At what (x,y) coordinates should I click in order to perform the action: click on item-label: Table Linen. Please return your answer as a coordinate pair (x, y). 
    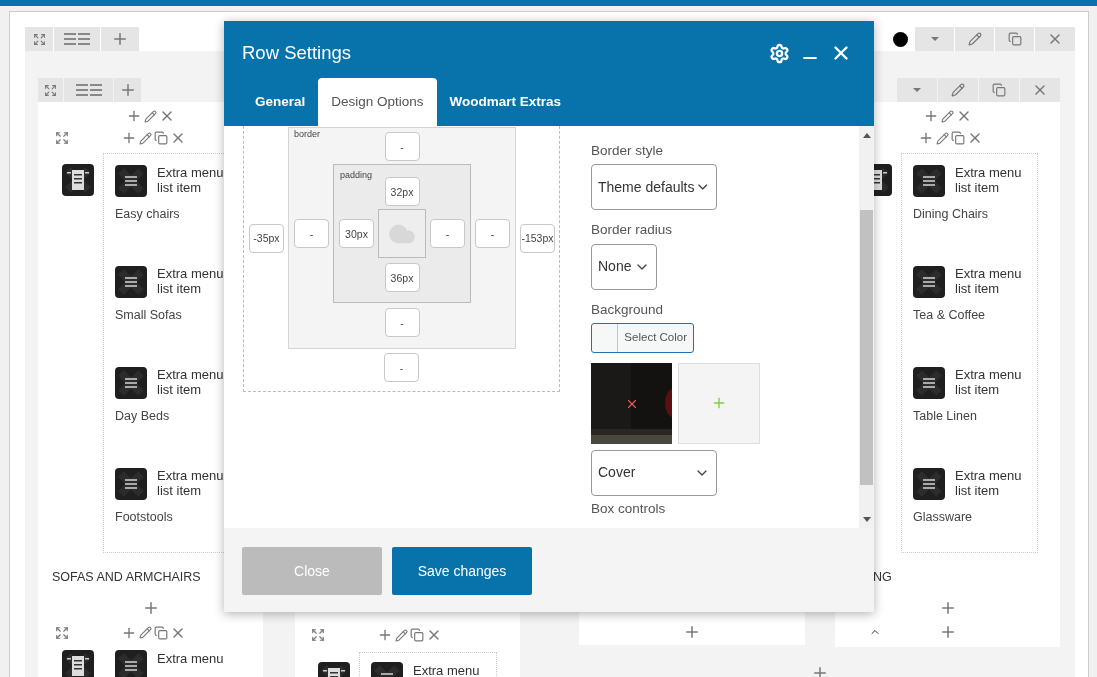
    Looking at the image, I should click on (945, 416).